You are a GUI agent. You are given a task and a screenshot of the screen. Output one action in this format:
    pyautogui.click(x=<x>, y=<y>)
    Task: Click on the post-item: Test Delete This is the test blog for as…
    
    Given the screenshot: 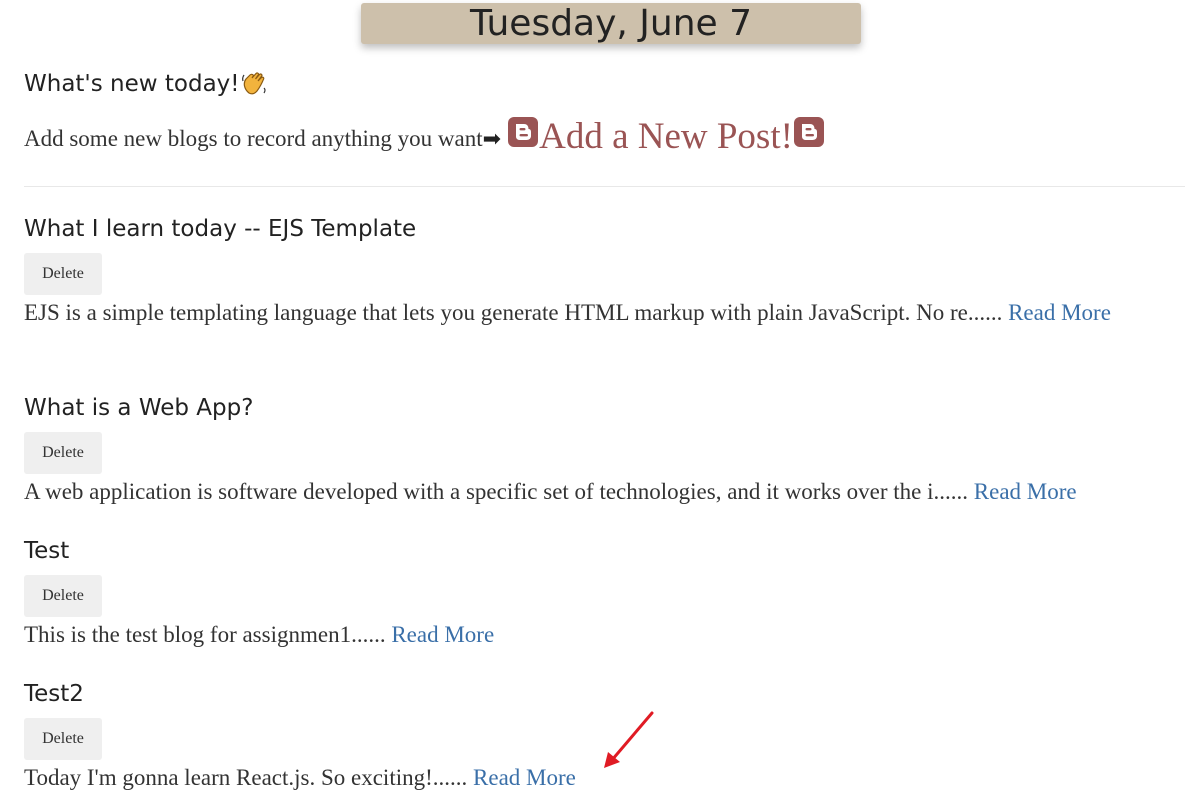 What is the action you would take?
    pyautogui.click(x=599, y=594)
    